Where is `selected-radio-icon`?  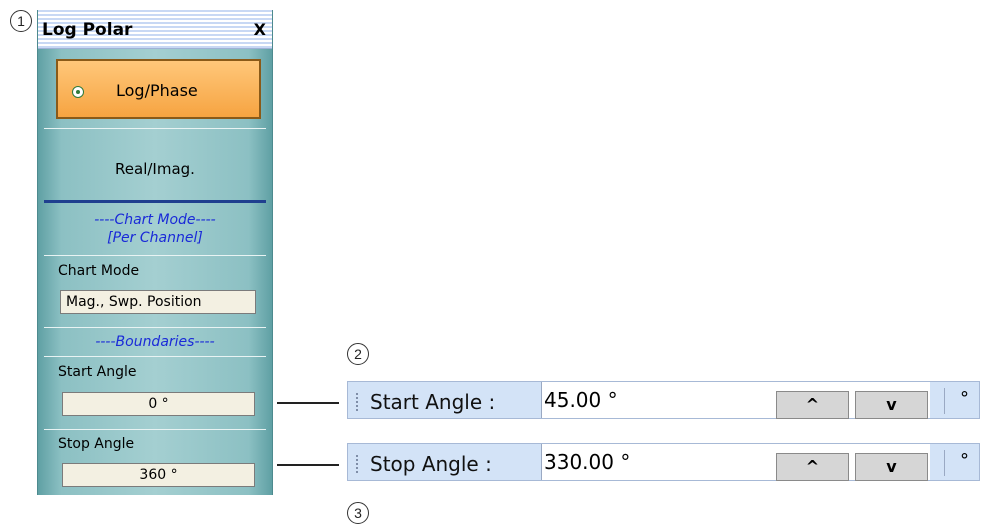
selected-radio-icon is located at coordinates (78, 92).